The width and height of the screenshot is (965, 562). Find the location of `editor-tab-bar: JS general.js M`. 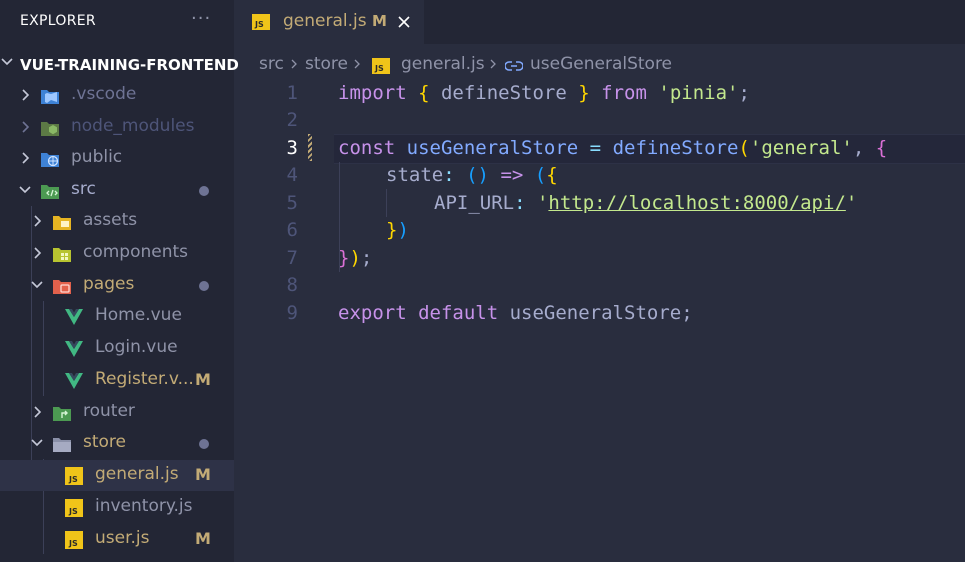

editor-tab-bar: JS general.js M is located at coordinates (599, 22).